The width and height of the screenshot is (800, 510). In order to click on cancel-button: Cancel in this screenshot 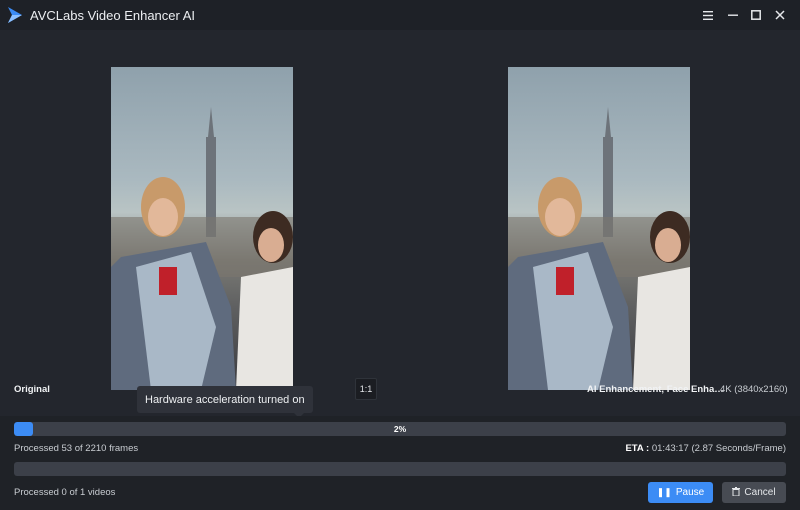, I will do `click(754, 492)`.